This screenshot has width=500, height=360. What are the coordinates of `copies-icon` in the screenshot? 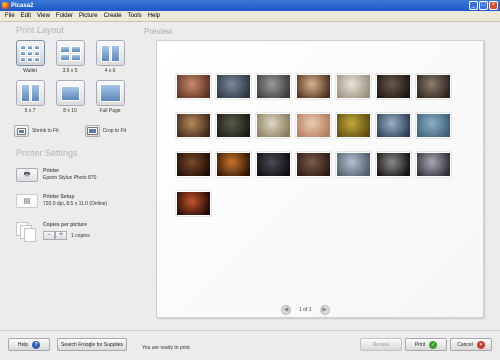 It's located at (27, 232).